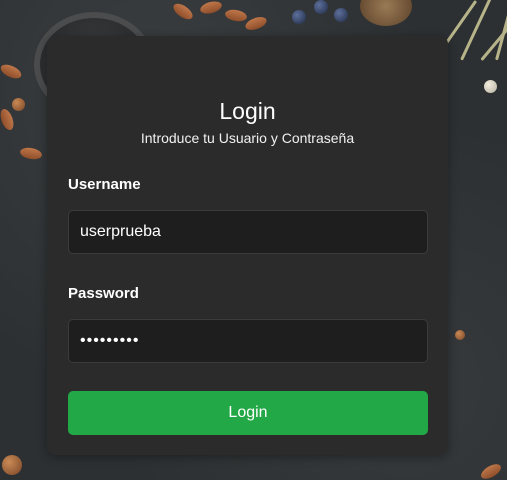 This screenshot has height=480, width=507. What do you see at coordinates (248, 232) in the screenshot?
I see `username-input` at bounding box center [248, 232].